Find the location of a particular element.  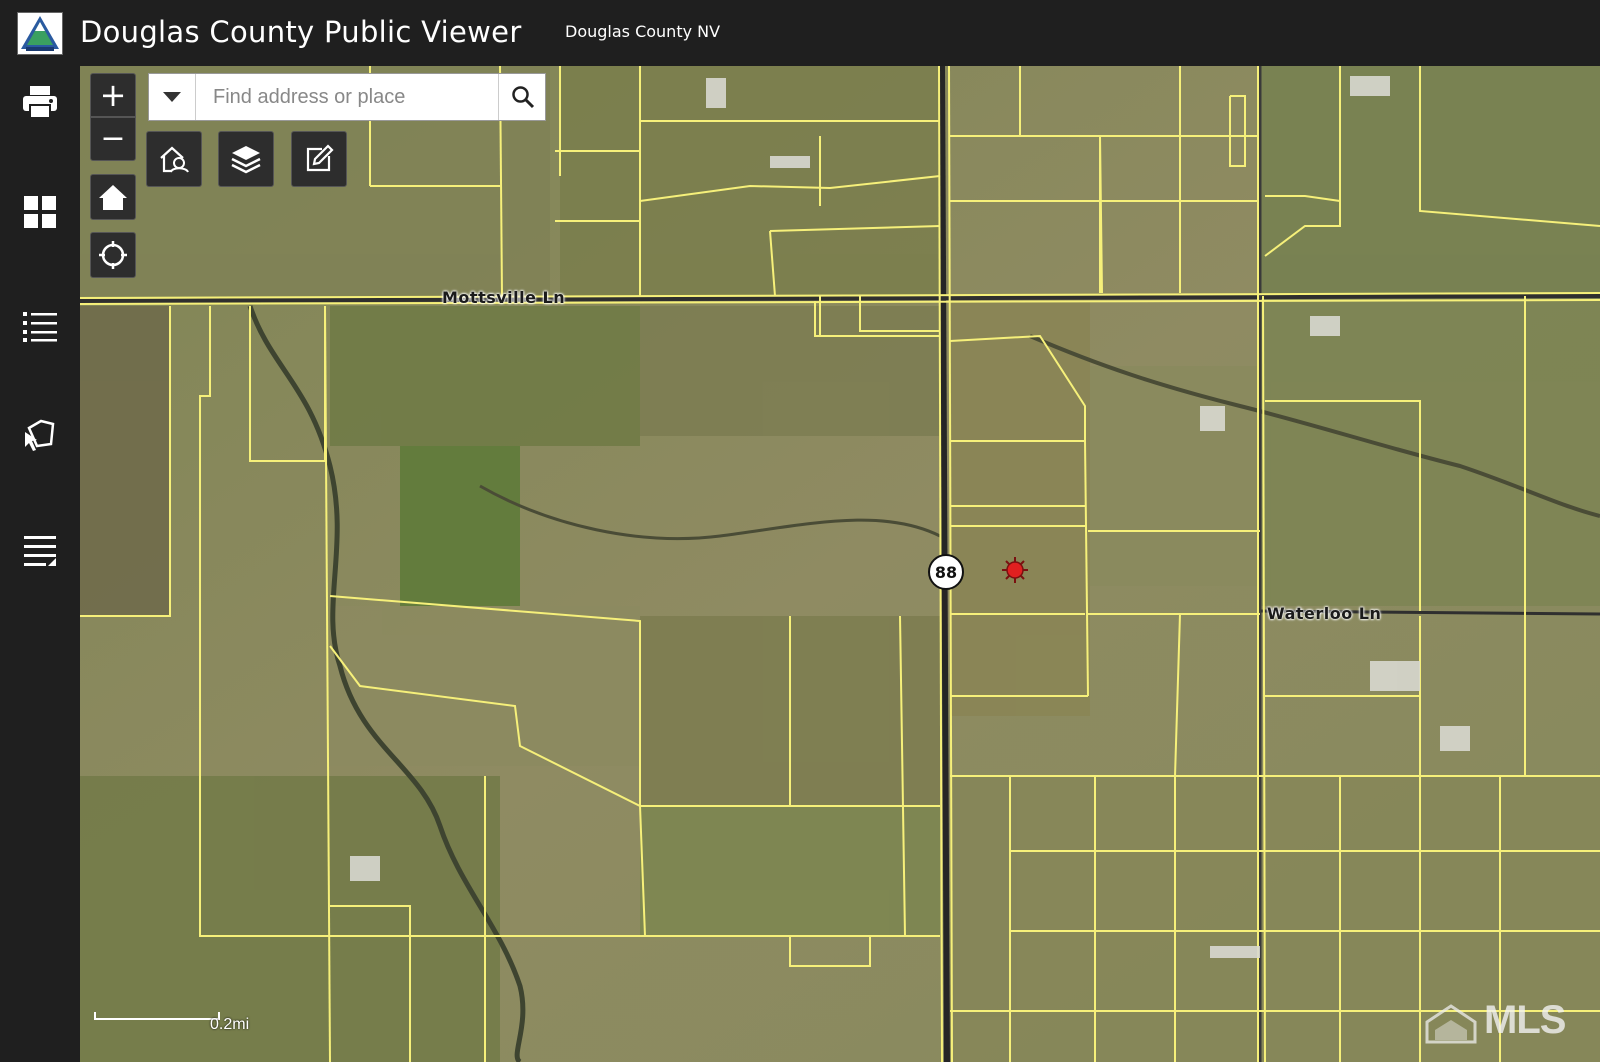

search-button is located at coordinates (522, 97).